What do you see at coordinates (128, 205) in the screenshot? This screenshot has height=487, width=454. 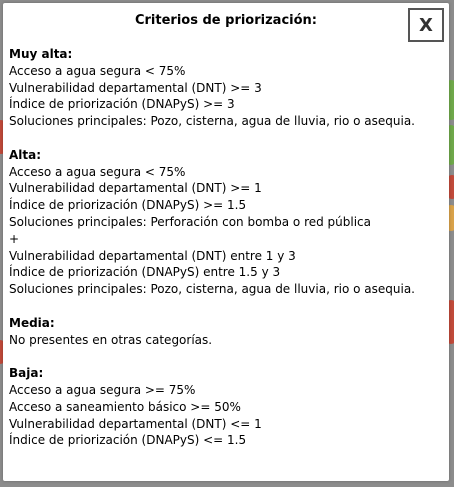 I see `criteria-line: Índice de priorización (DNAPyS) >= 1.5` at bounding box center [128, 205].